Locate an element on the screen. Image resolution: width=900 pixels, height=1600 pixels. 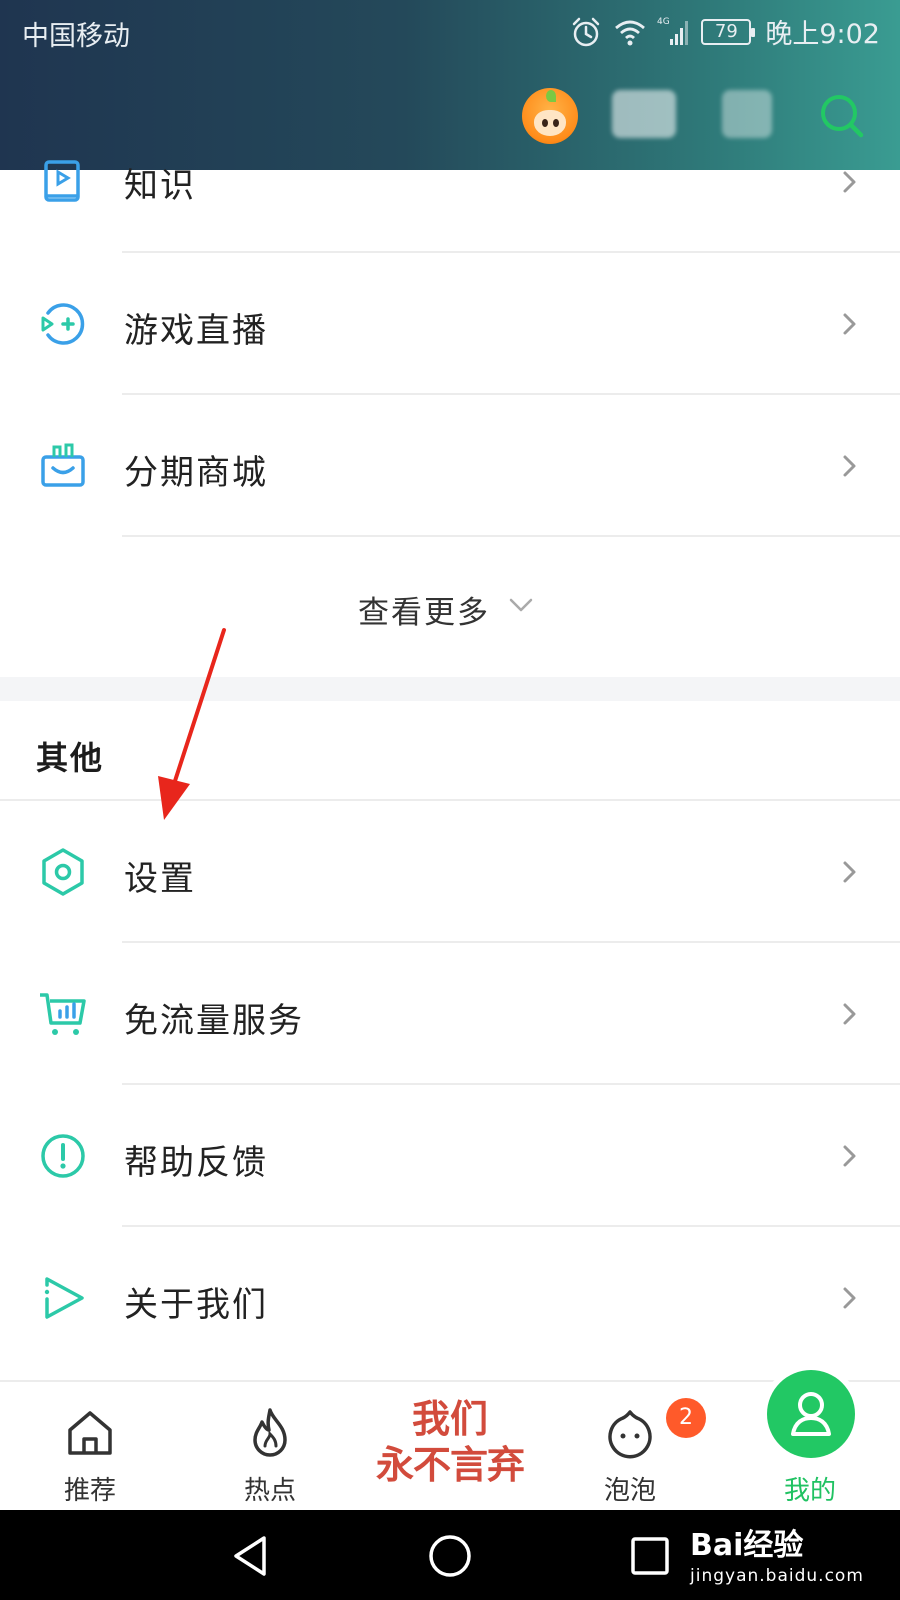
tab-recommend: 推荐 is located at coordinates (90, 1447).